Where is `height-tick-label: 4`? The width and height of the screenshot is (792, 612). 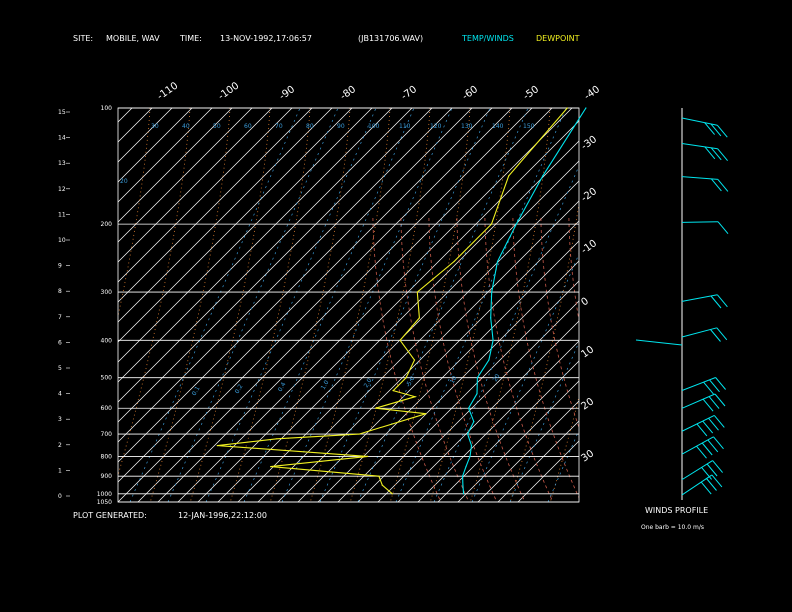
height-tick-label: 4 is located at coordinates (60, 394).